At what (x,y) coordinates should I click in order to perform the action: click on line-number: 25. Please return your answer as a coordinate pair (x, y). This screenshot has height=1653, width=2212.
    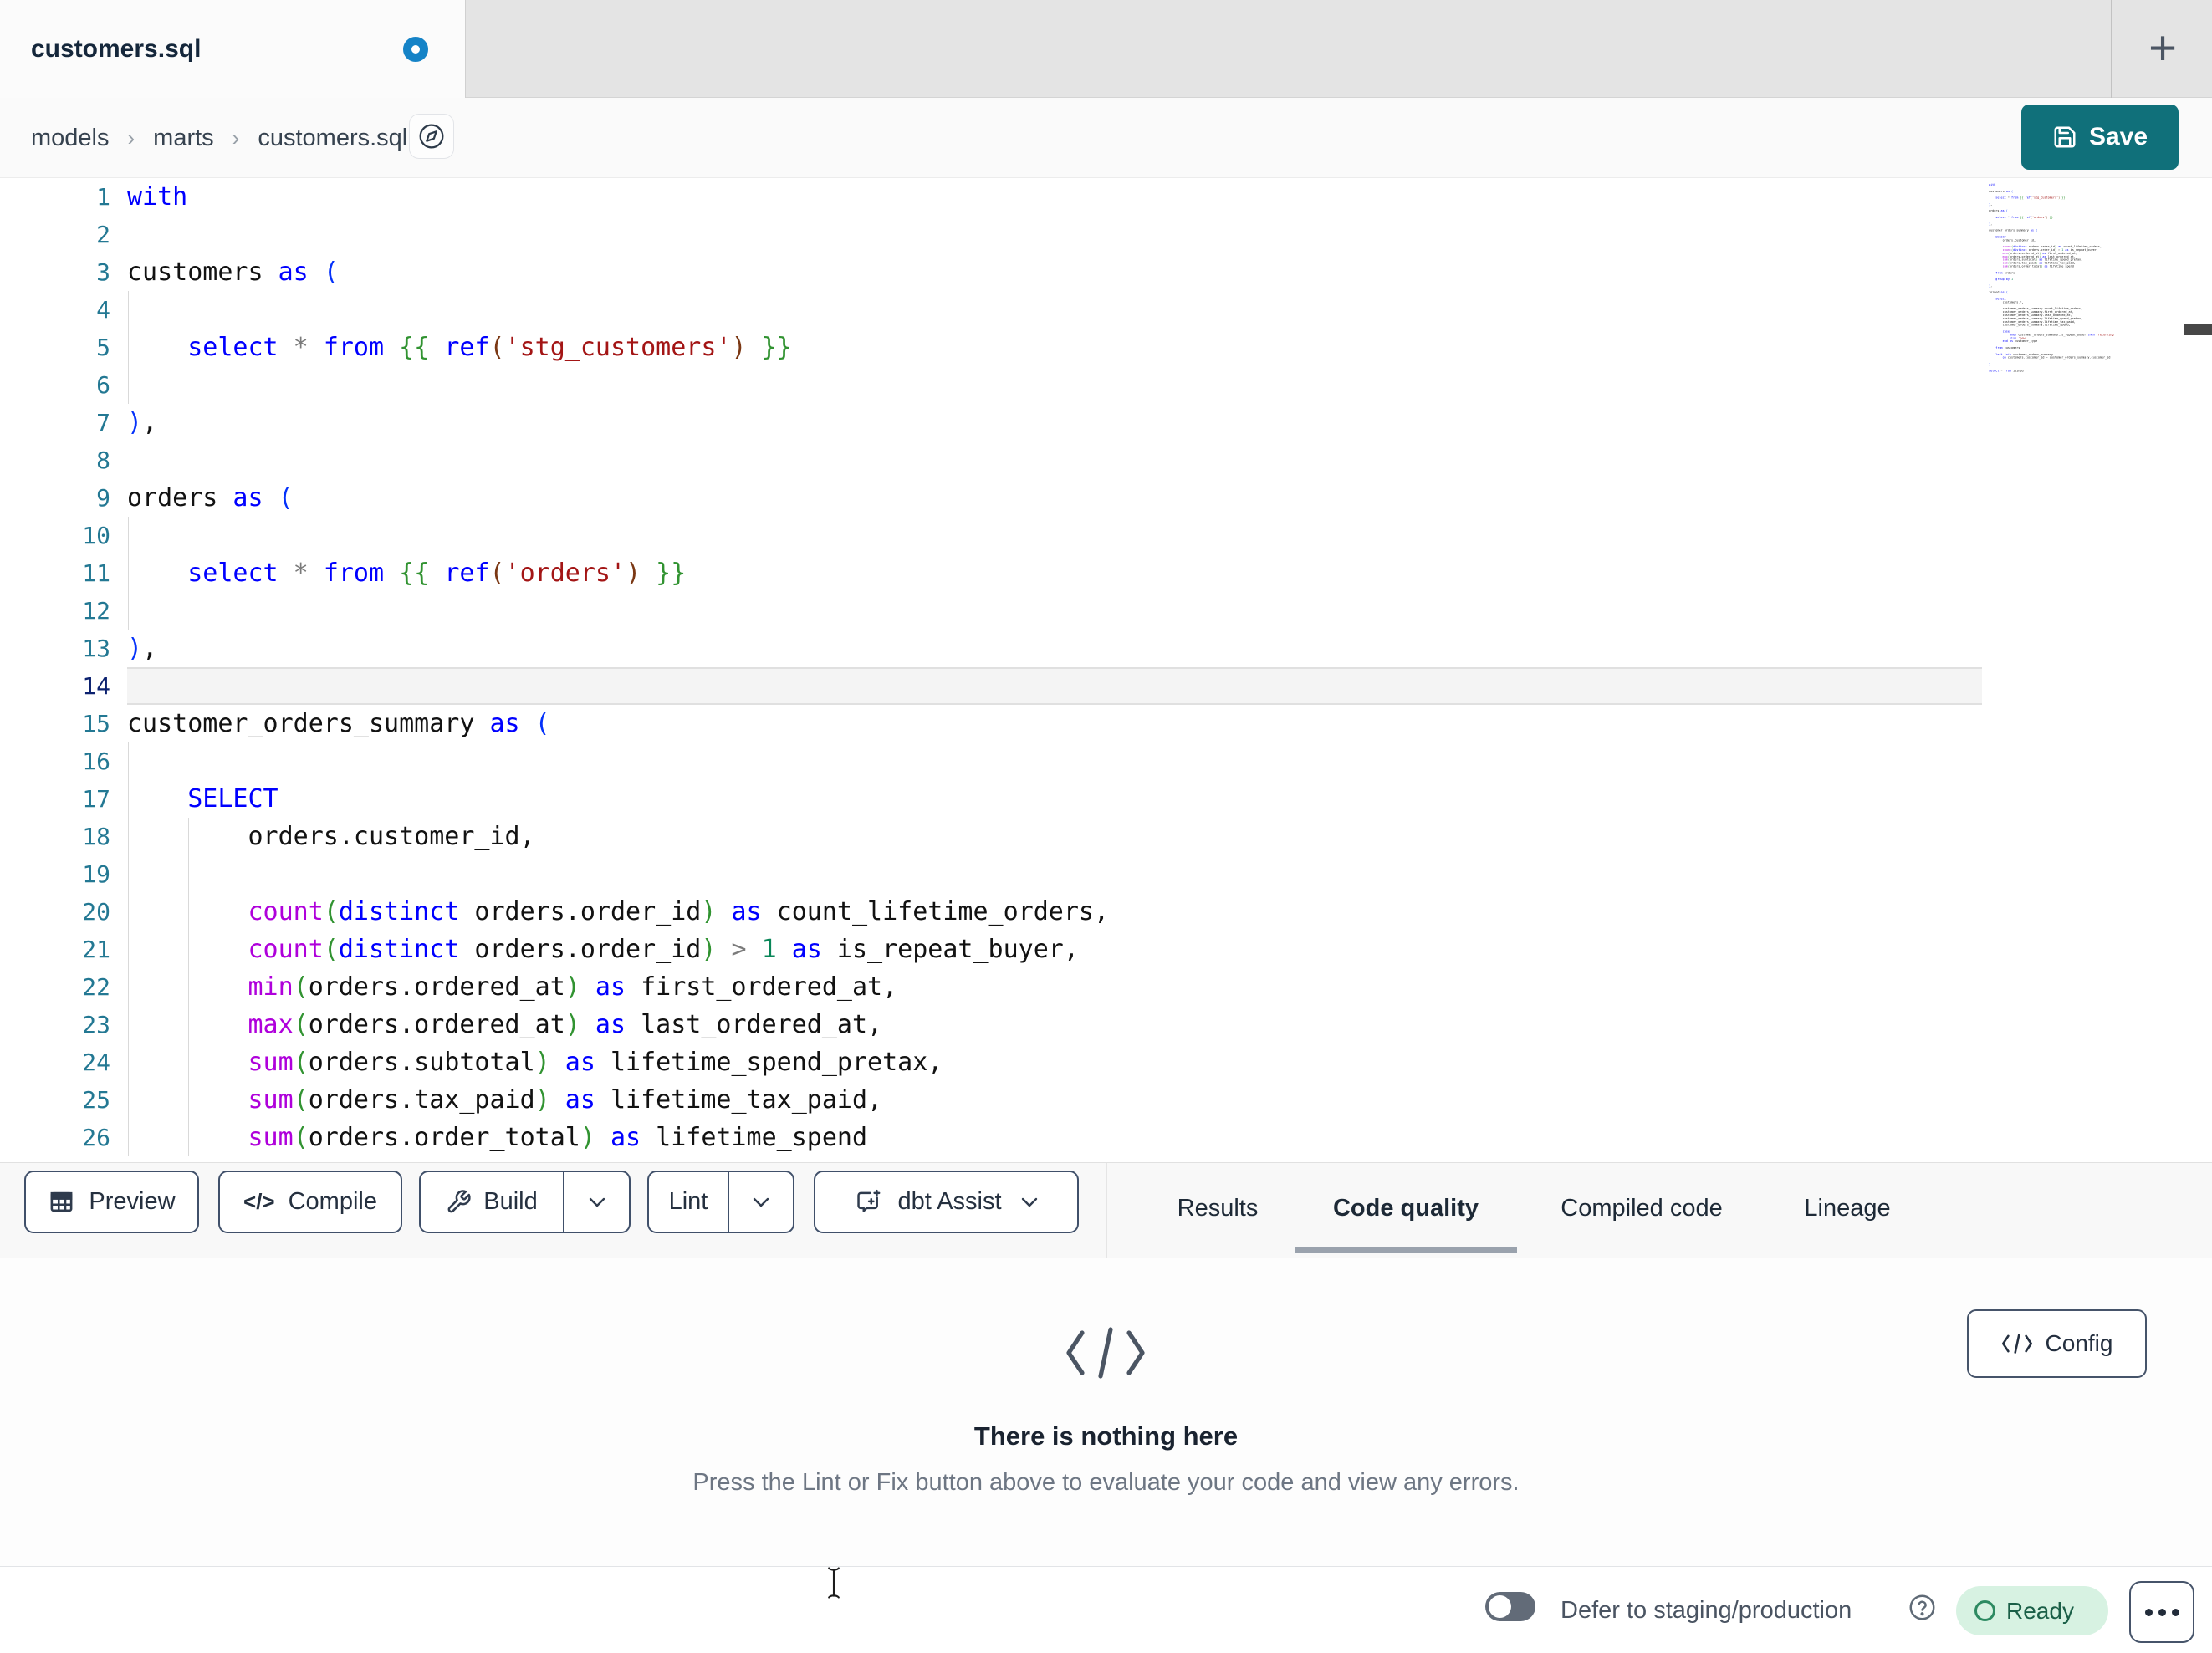
    Looking at the image, I should click on (96, 1100).